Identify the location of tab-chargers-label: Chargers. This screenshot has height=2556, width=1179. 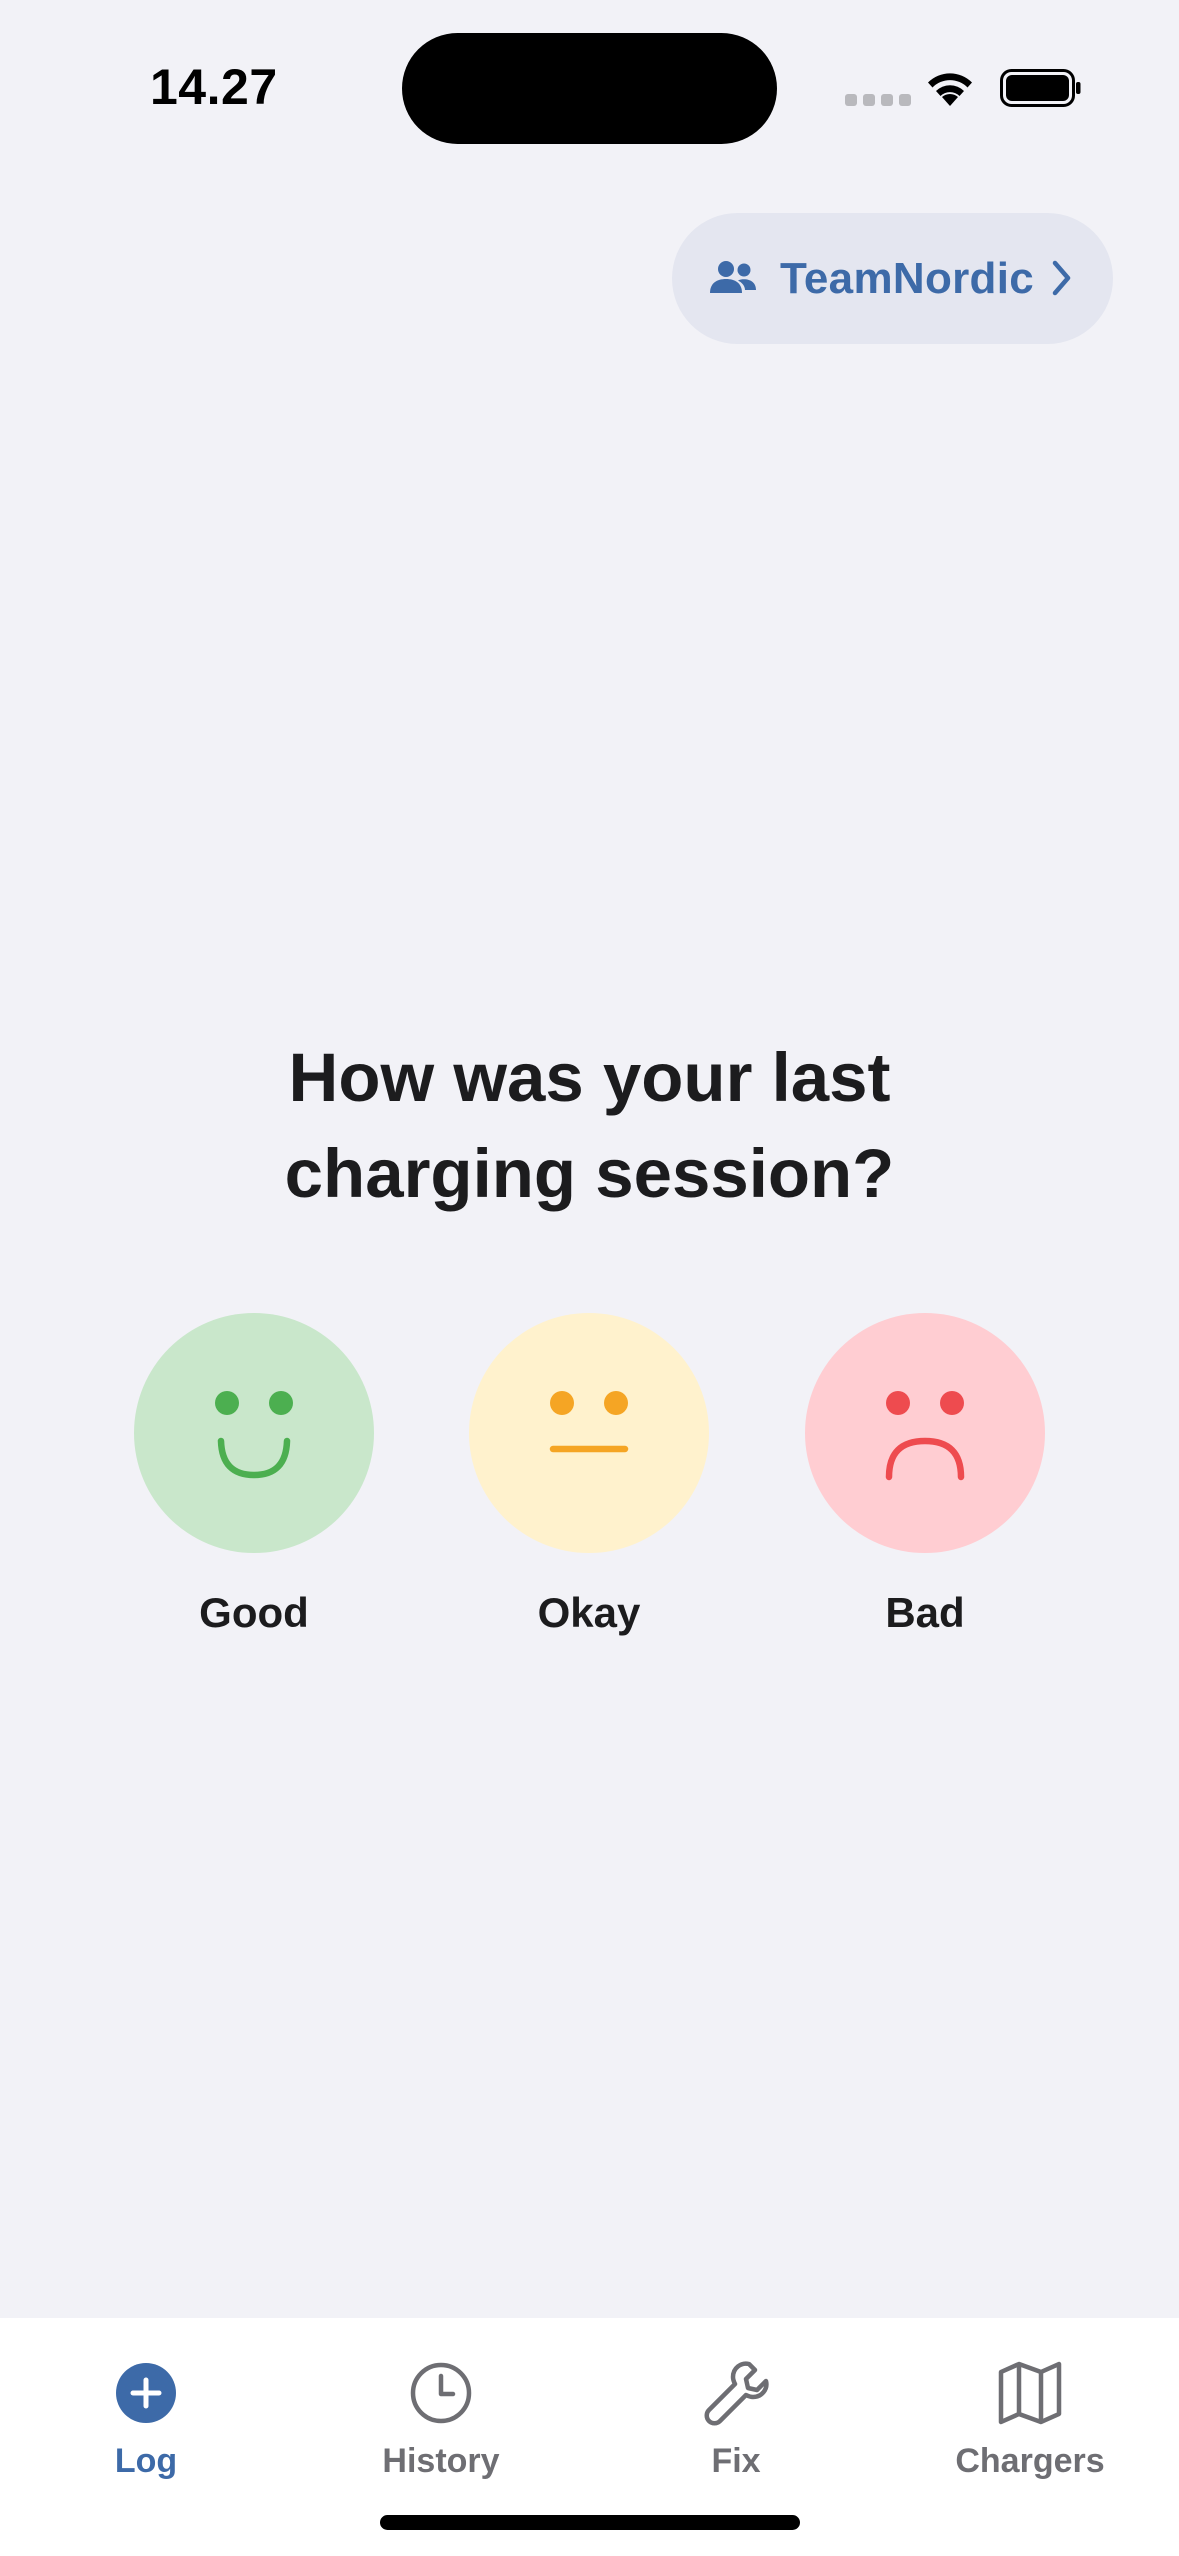
(1030, 2461).